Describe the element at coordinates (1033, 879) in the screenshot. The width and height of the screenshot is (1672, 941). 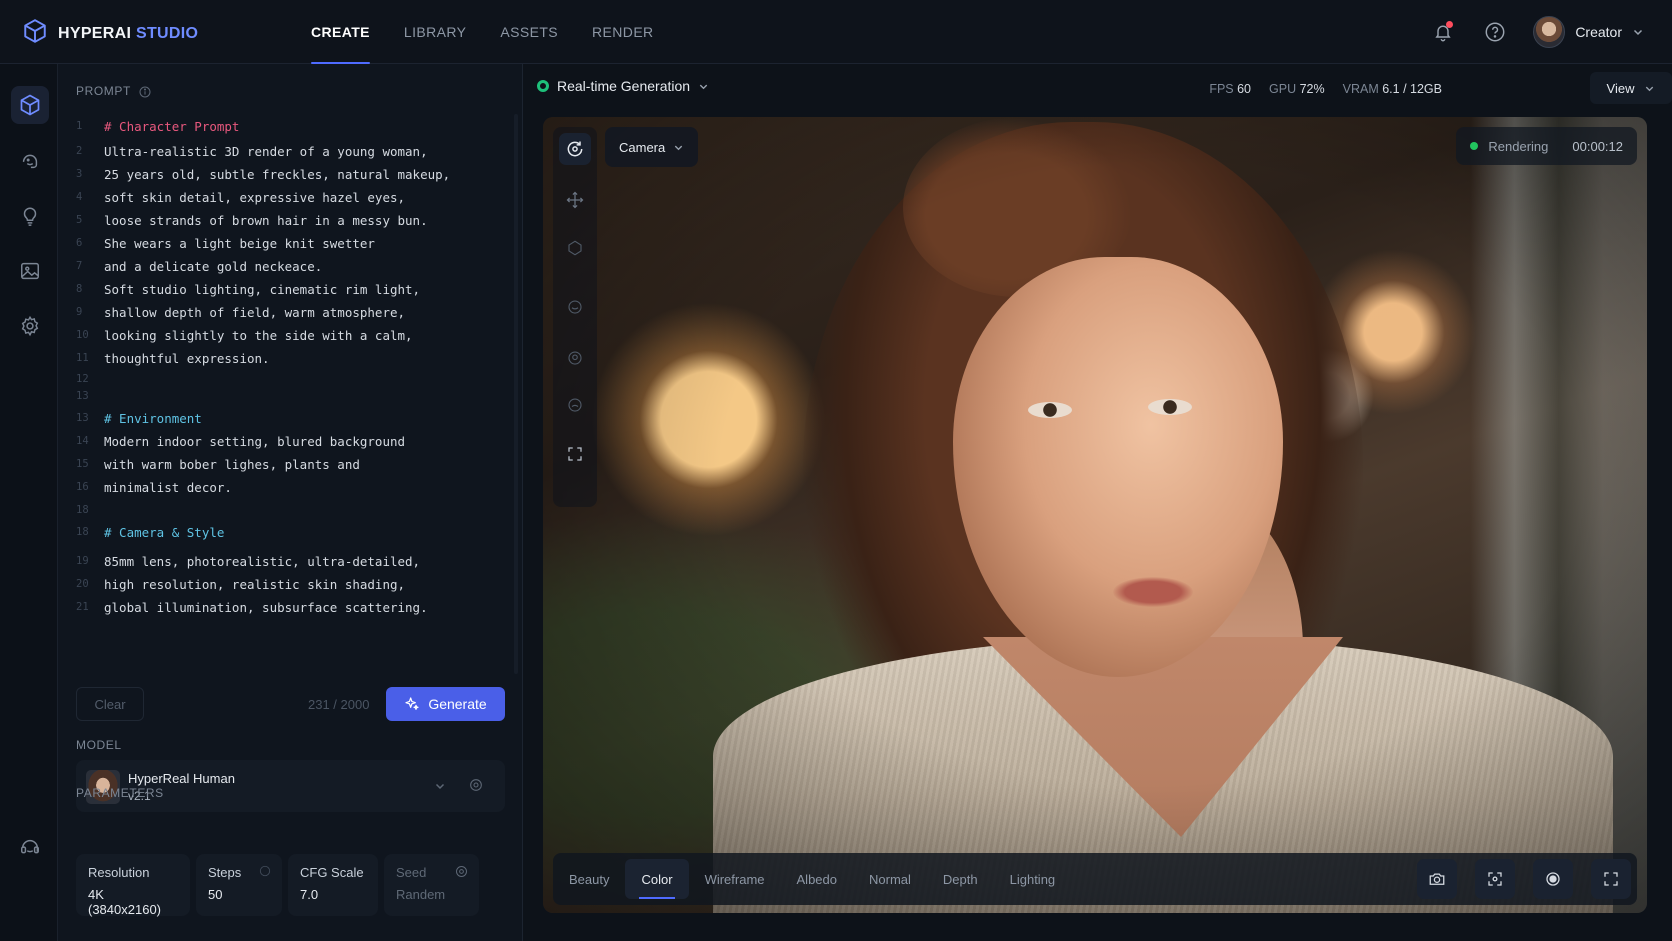
I see `tab-lighting: Lighting` at that location.